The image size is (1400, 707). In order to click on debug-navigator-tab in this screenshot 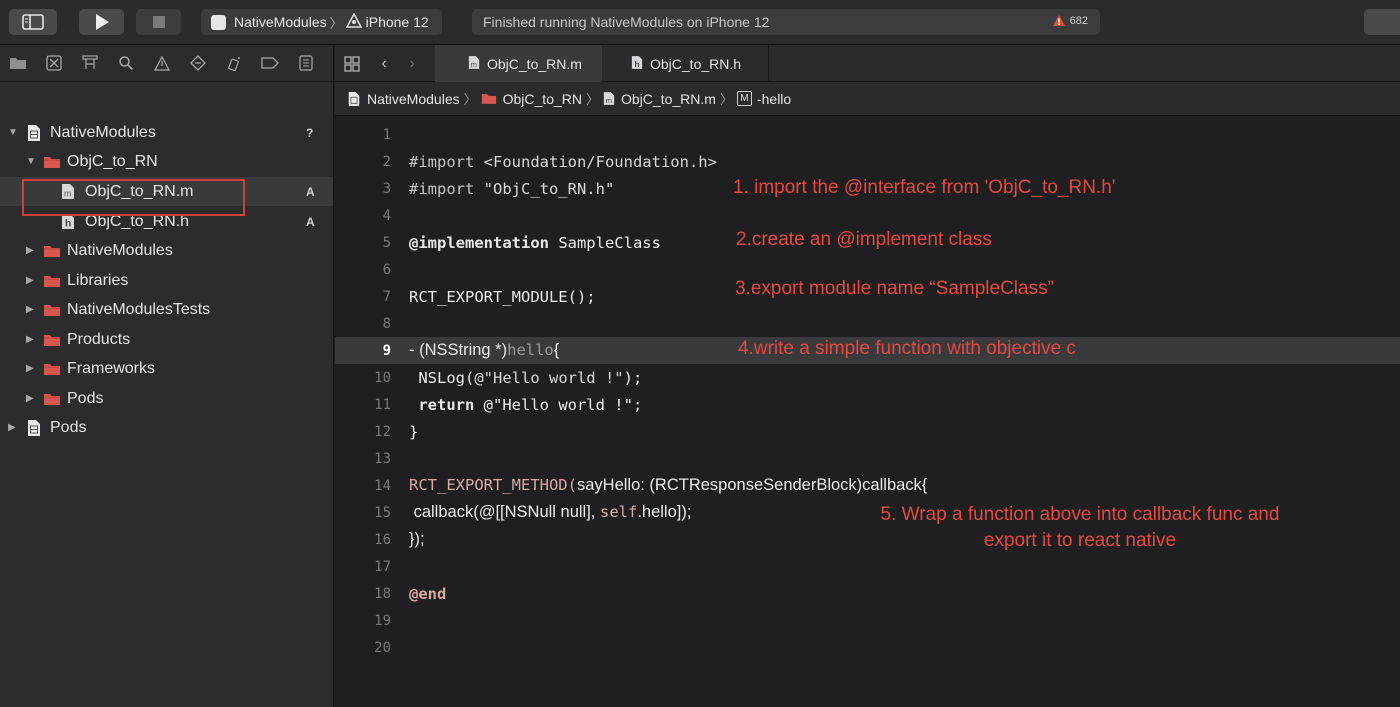, I will do `click(234, 63)`.